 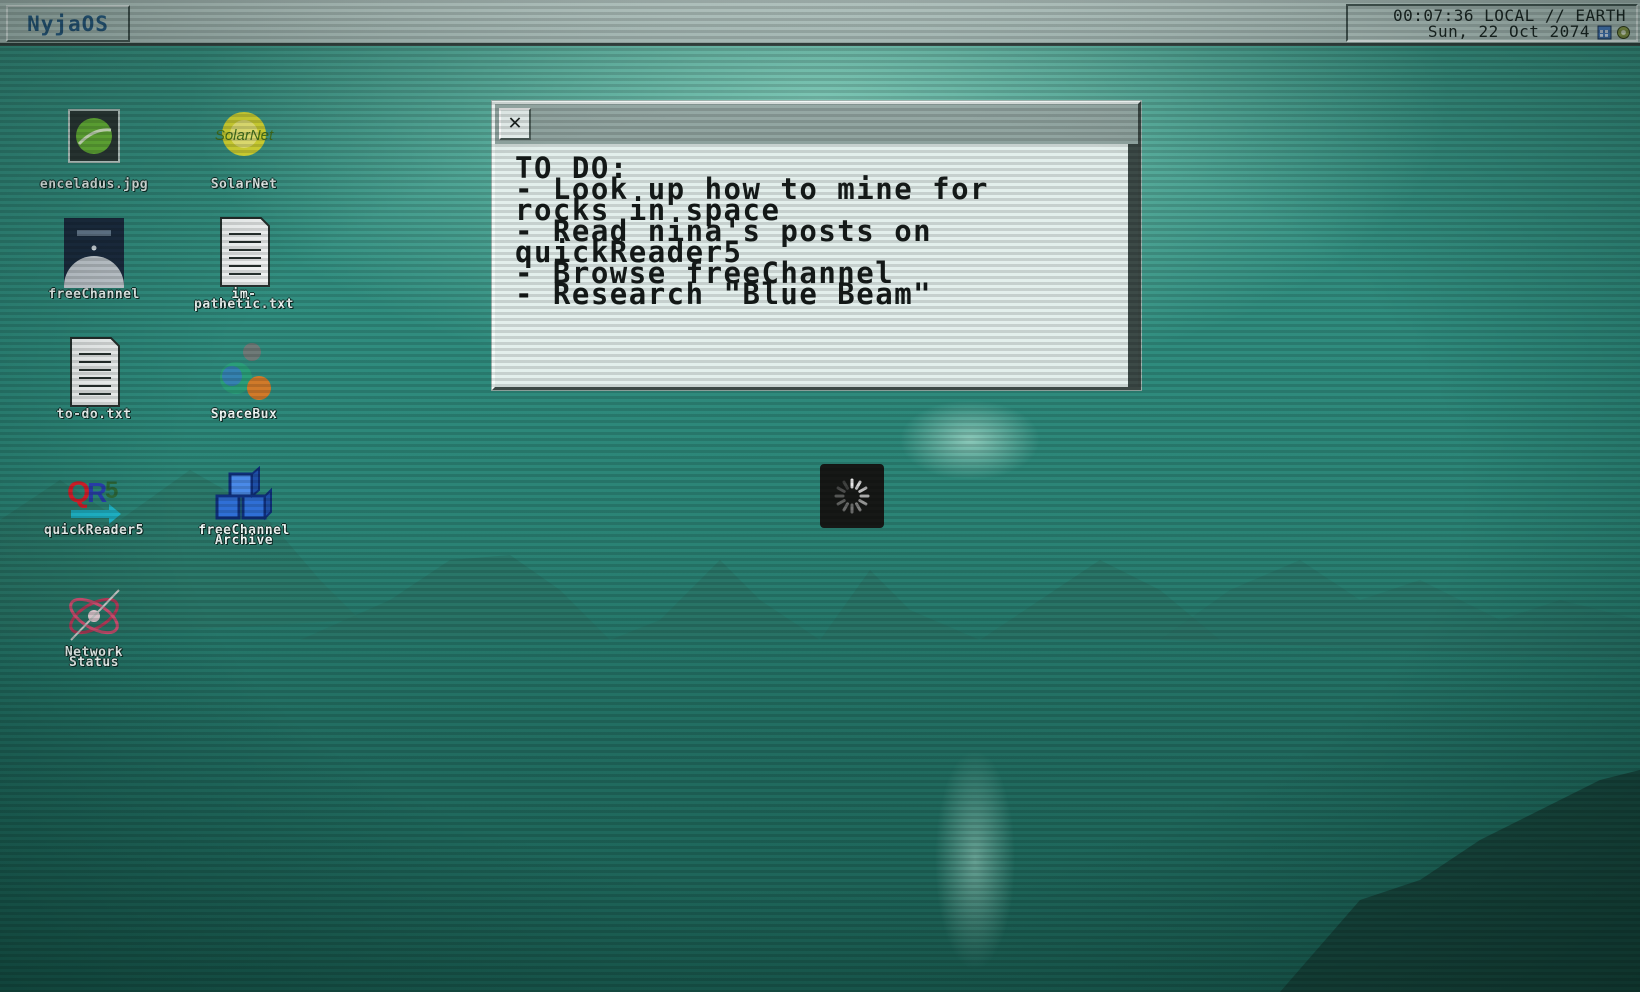 I want to click on window-titlebar: ✕, so click(x=816, y=124).